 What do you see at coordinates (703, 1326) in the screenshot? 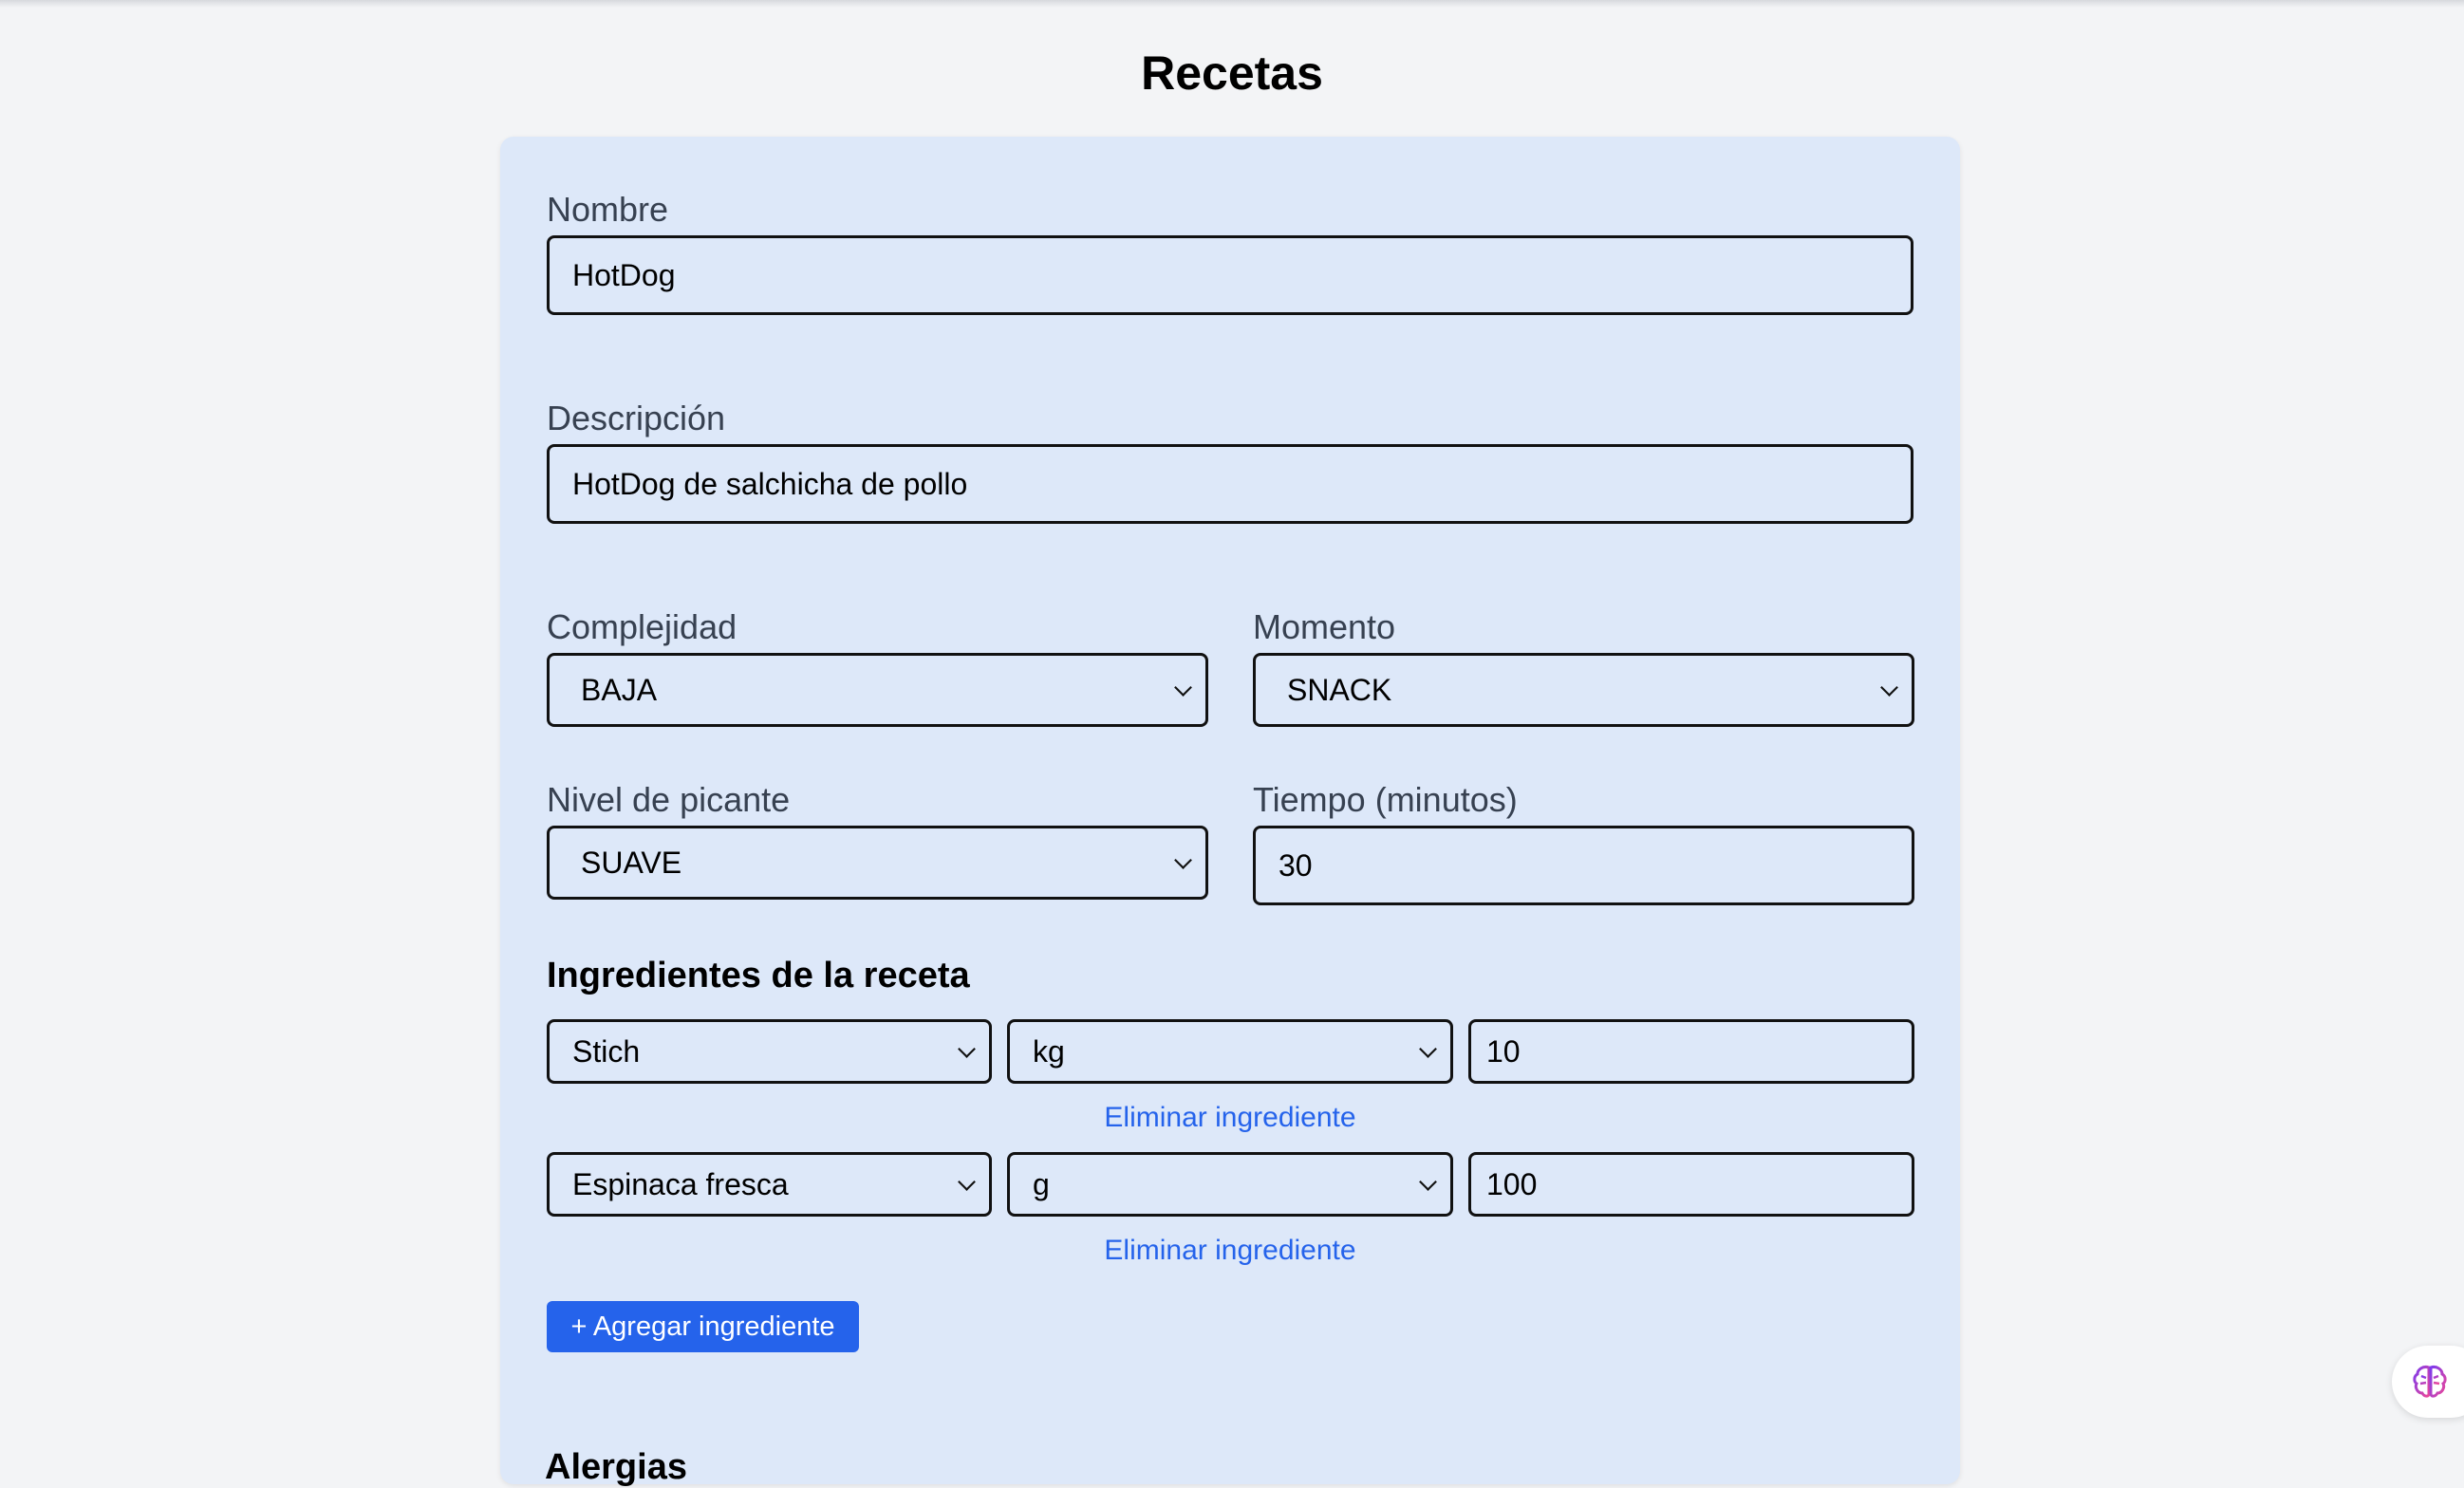
I see `add-ingredient-button: + Agregar ingrediente` at bounding box center [703, 1326].